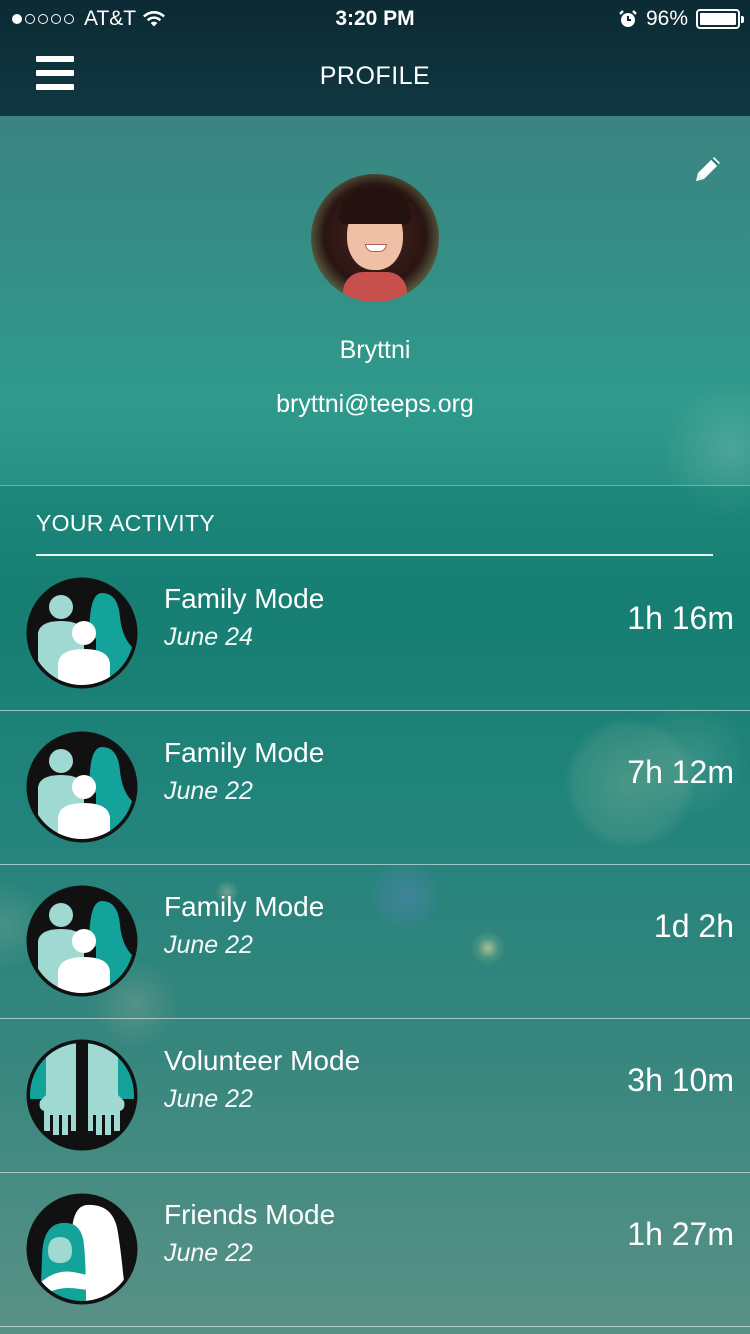 Image resolution: width=750 pixels, height=1334 pixels. I want to click on volunteer-hands-icon, so click(82, 1095).